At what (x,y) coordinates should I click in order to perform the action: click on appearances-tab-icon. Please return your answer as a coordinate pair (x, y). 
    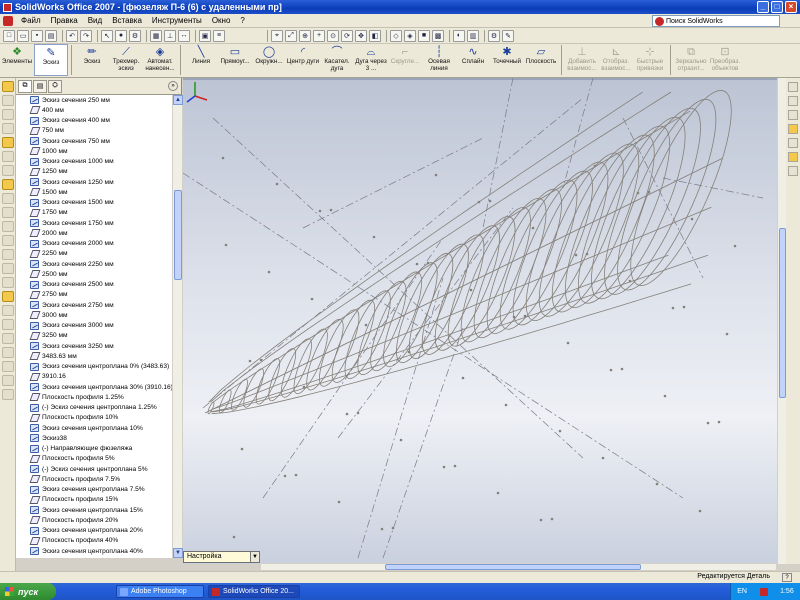
    Looking at the image, I should click on (793, 157).